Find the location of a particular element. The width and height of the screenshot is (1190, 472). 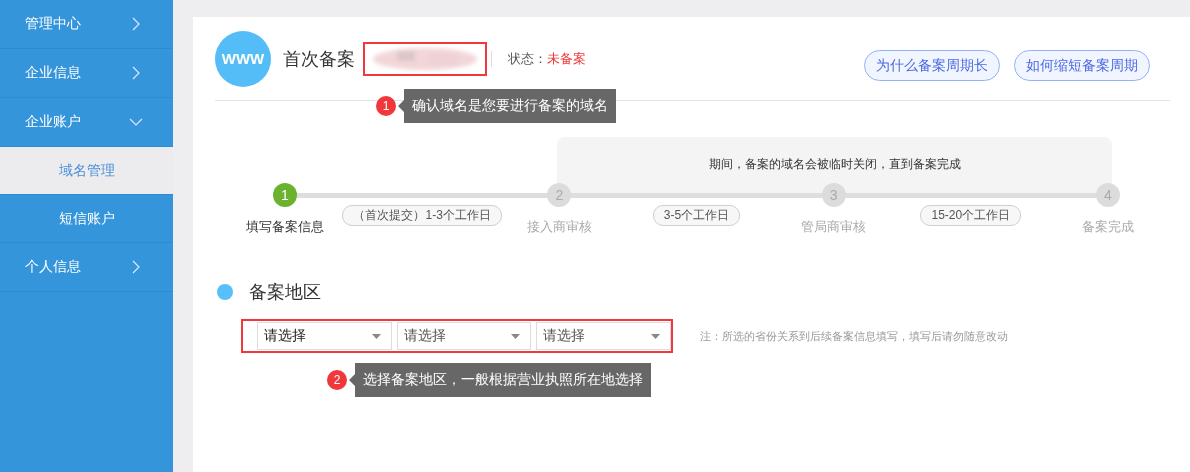

sidebar-label: 管理中心 is located at coordinates (53, 24).